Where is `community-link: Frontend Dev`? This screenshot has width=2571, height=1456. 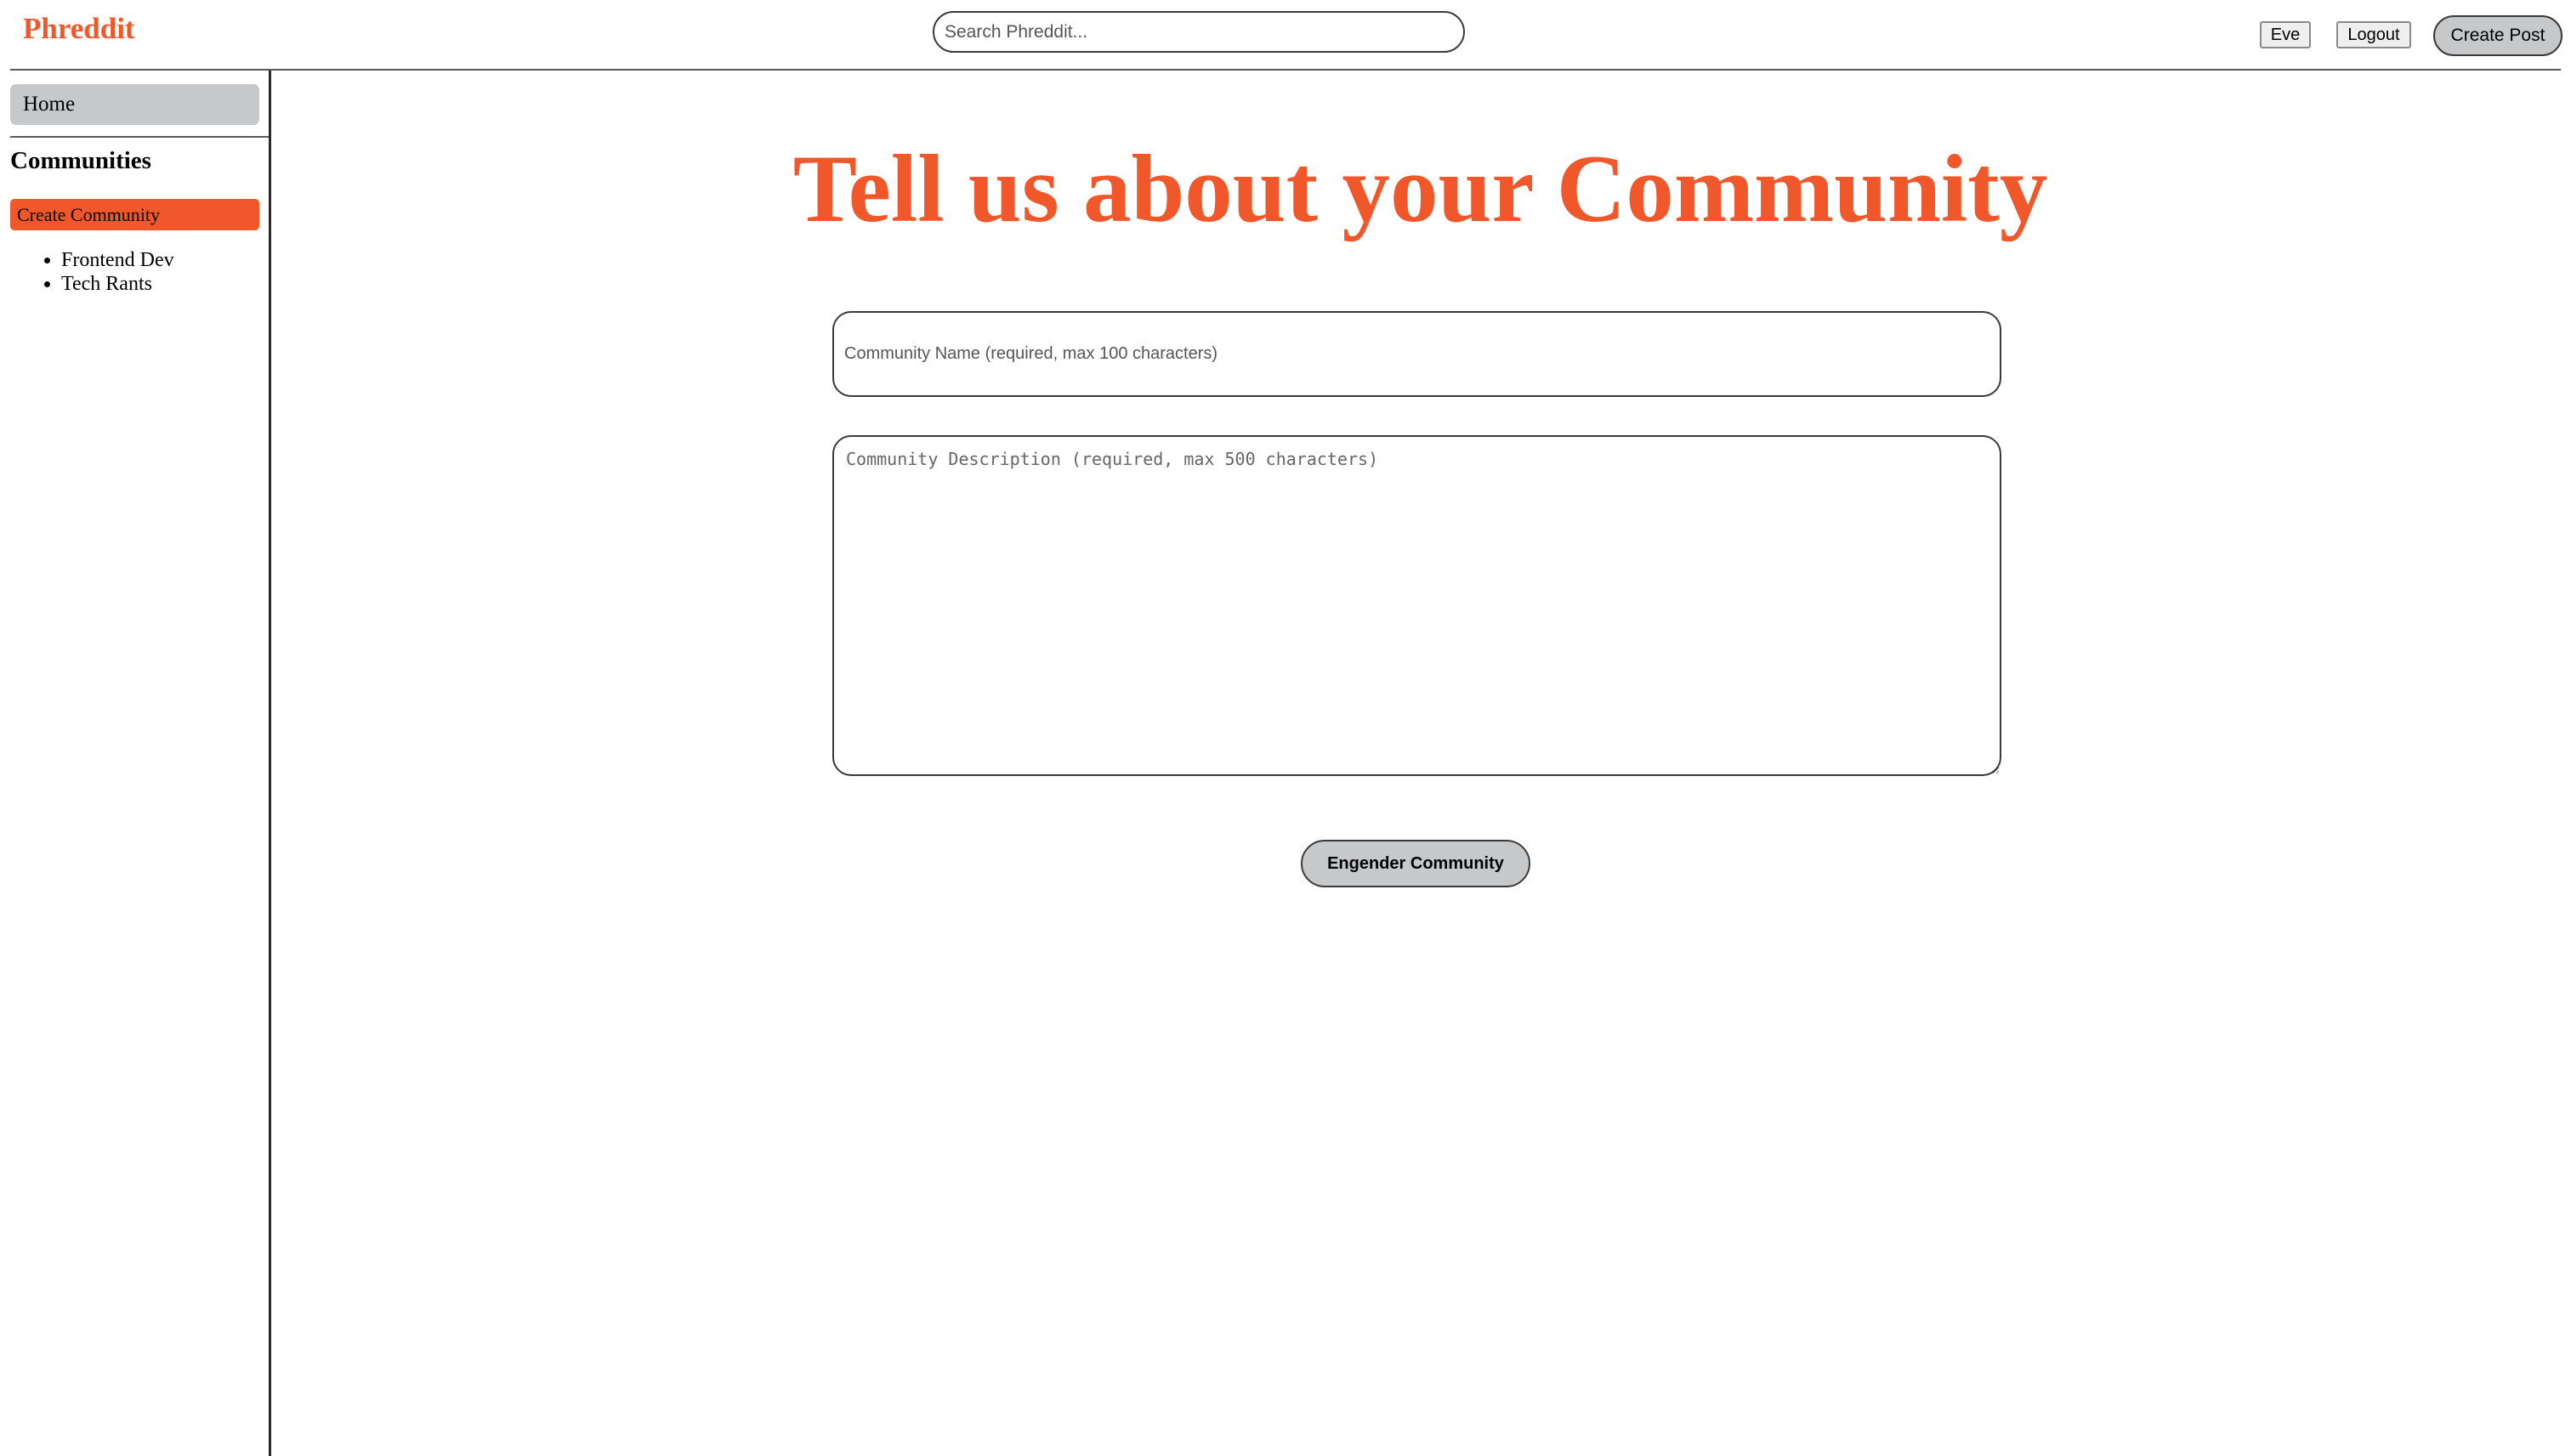
community-link: Frontend Dev is located at coordinates (117, 260).